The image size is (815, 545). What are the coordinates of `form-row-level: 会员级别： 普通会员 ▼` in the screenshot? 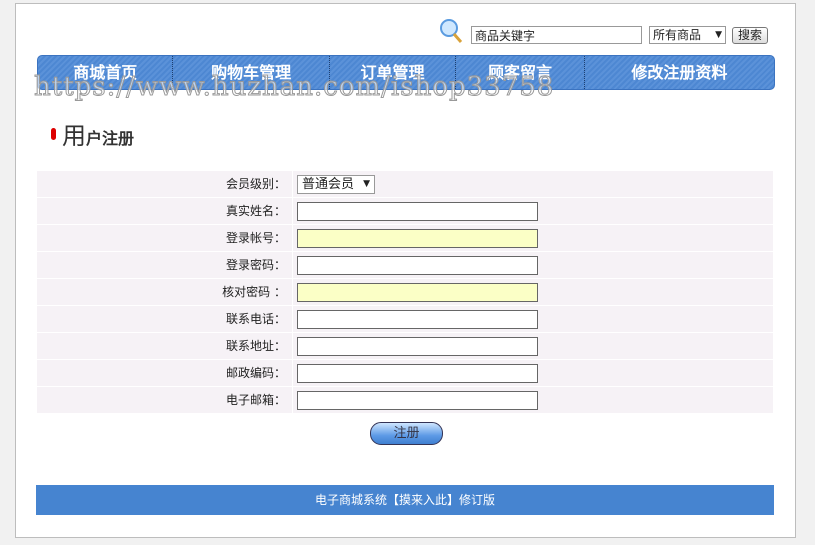 It's located at (405, 184).